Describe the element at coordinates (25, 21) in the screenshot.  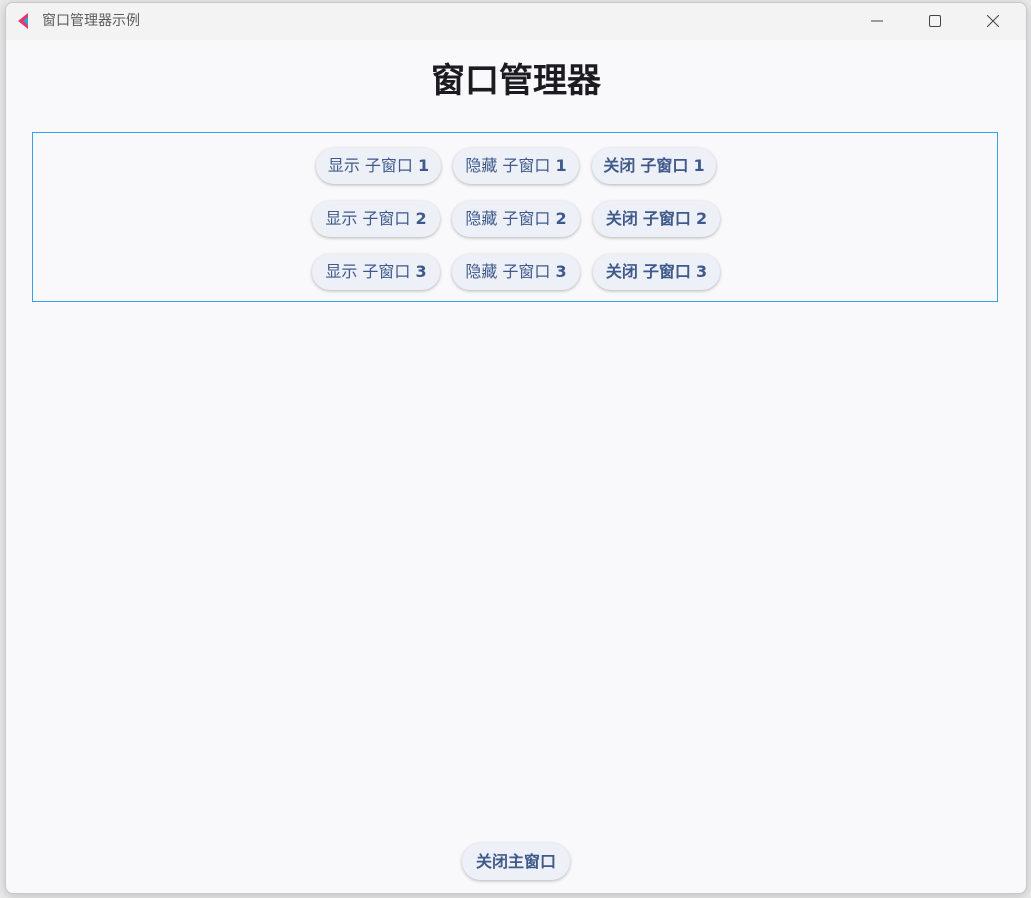
I see `app-logo-icon` at that location.